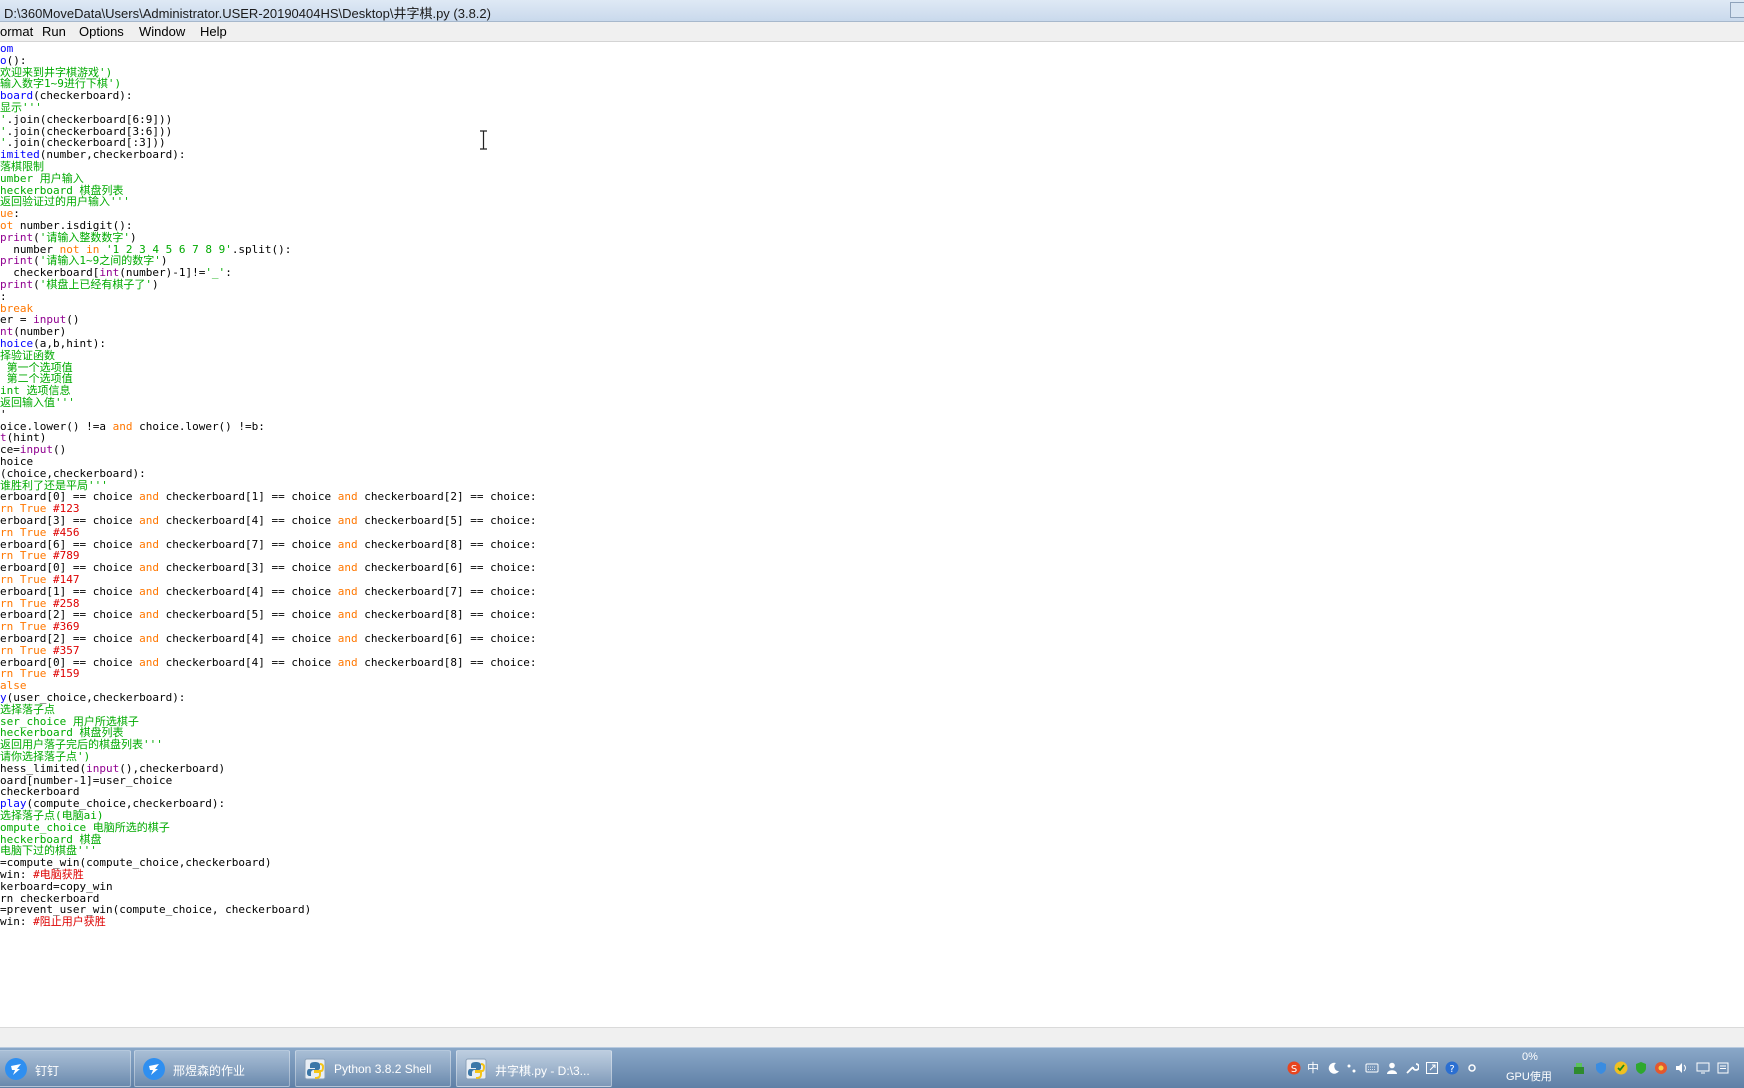 The width and height of the screenshot is (1744, 1088). I want to click on notification-icon, so click(1723, 1068).